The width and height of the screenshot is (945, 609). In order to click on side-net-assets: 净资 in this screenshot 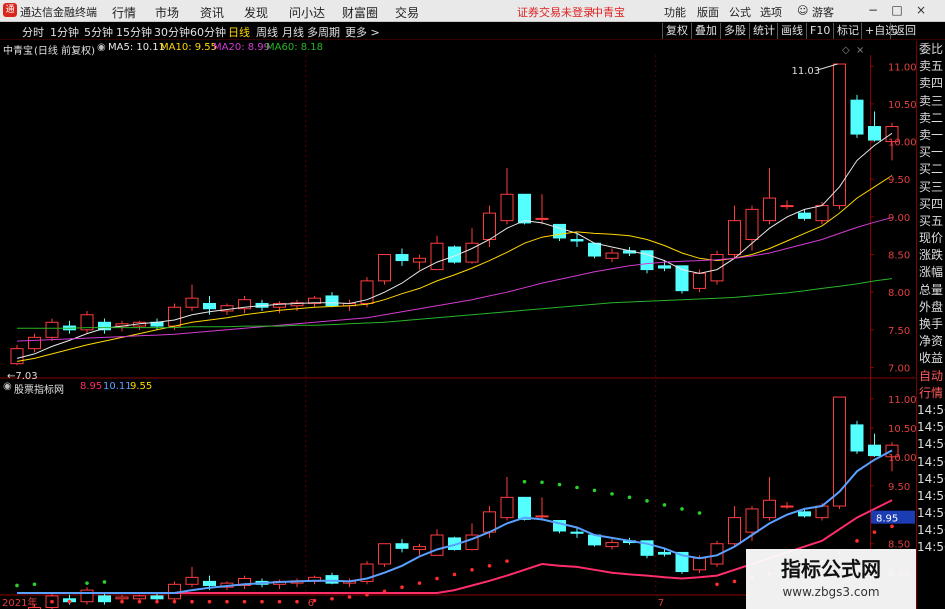, I will do `click(931, 341)`.